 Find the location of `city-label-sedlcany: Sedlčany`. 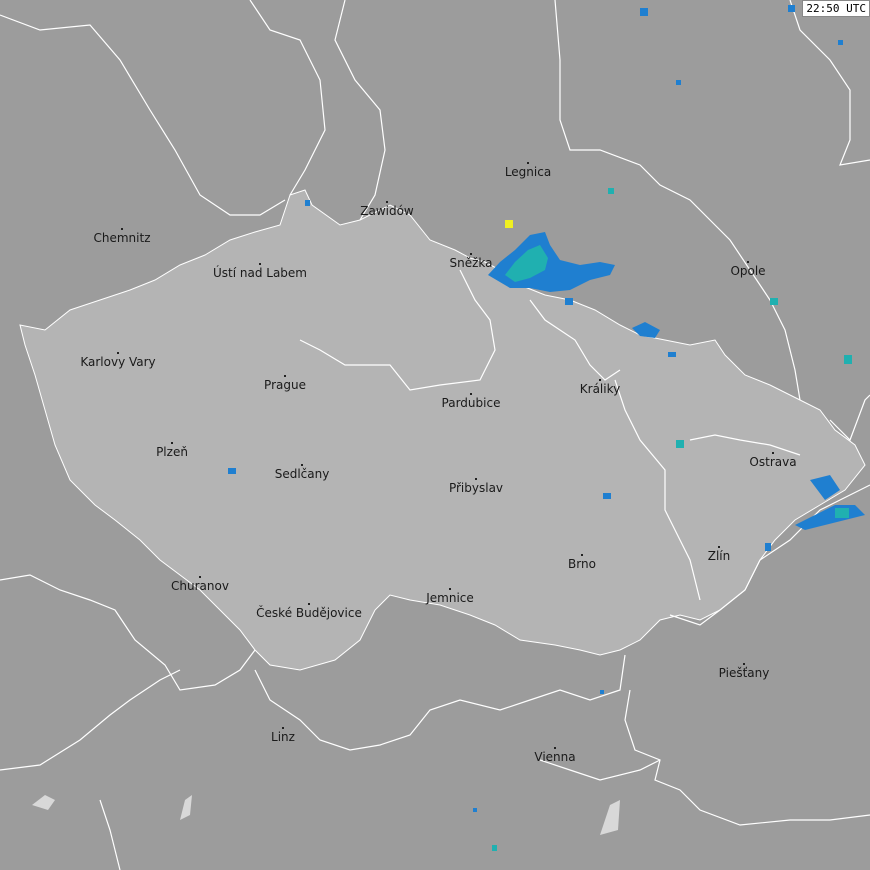

city-label-sedlcany: Sedlčany is located at coordinates (302, 474).